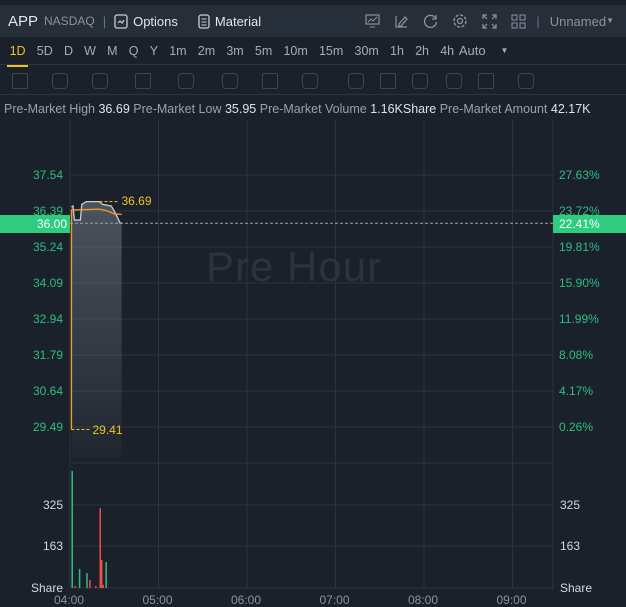 The image size is (626, 607). What do you see at coordinates (579, 283) in the screenshot?
I see `percent-tick: 15.90%` at bounding box center [579, 283].